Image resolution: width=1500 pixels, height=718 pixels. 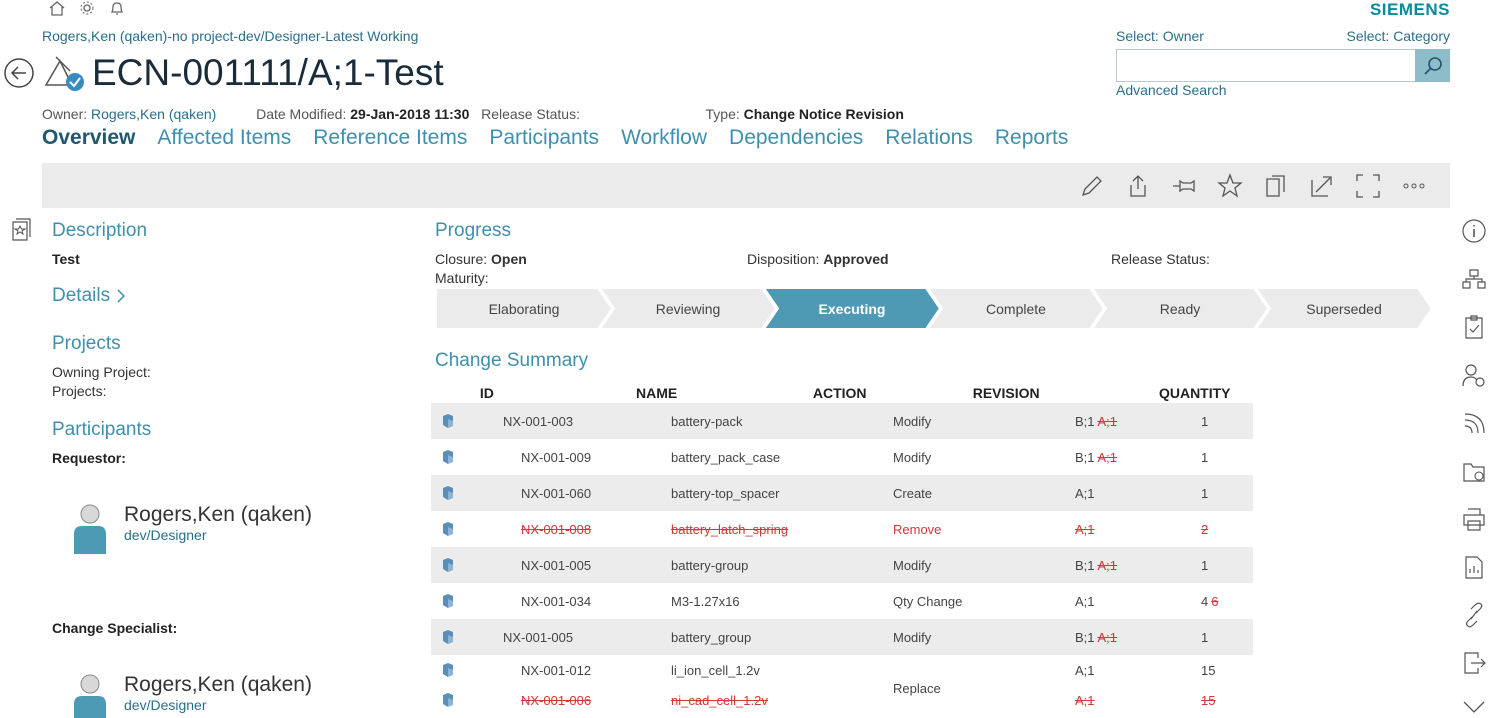 I want to click on tab-reference-items: Reference Items, so click(x=390, y=138).